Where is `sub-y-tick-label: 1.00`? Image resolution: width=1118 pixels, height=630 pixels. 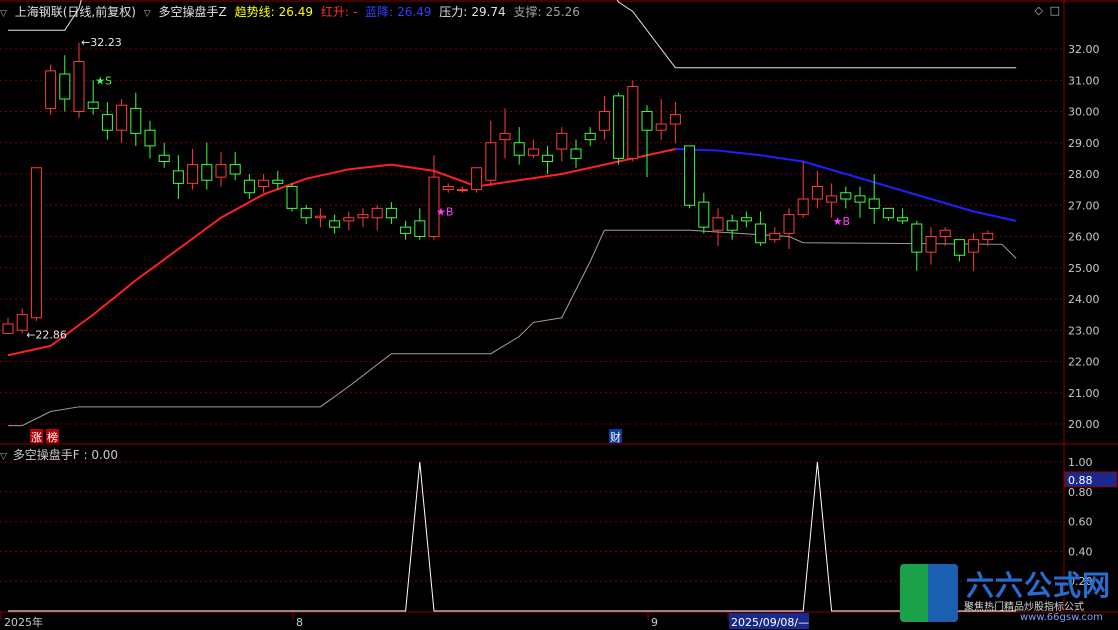
sub-y-tick-label: 1.00 is located at coordinates (1080, 462).